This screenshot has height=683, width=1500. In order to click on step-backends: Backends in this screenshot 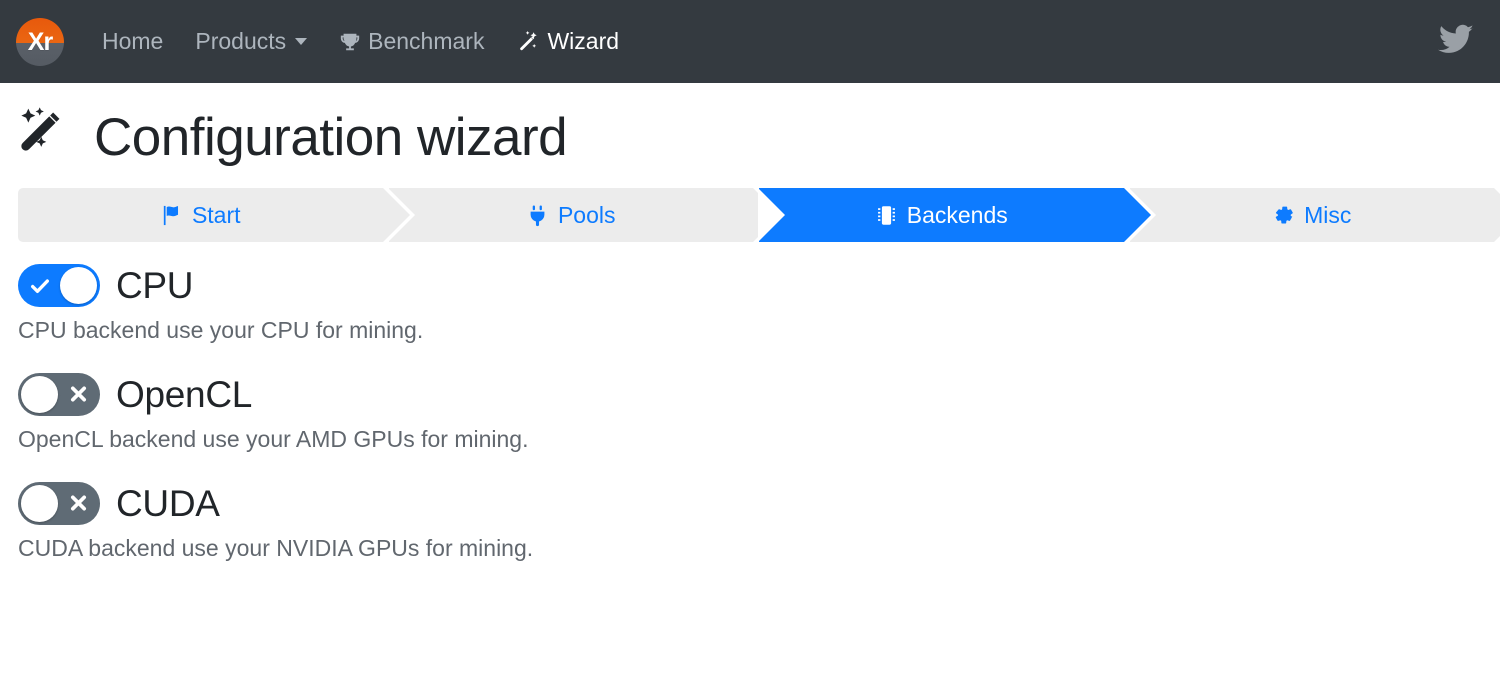, I will do `click(954, 215)`.